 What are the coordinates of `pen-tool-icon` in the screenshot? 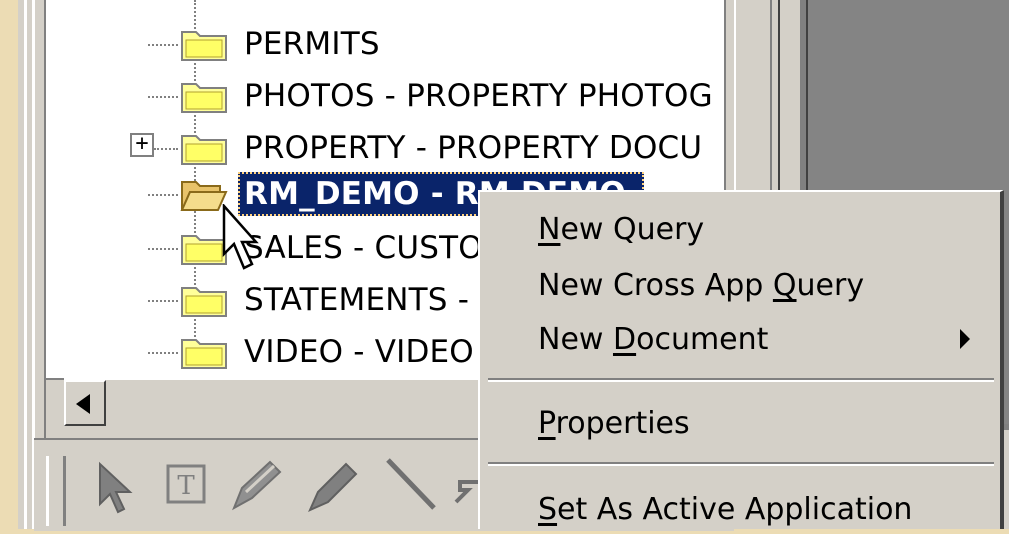 It's located at (256, 487).